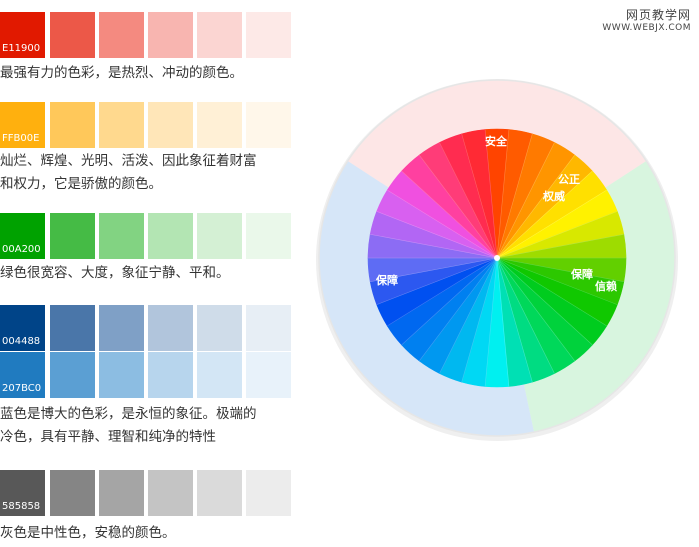 This screenshot has height=547, width=699. Describe the element at coordinates (569, 179) in the screenshot. I see `wheel-label-justice: 公正` at that location.